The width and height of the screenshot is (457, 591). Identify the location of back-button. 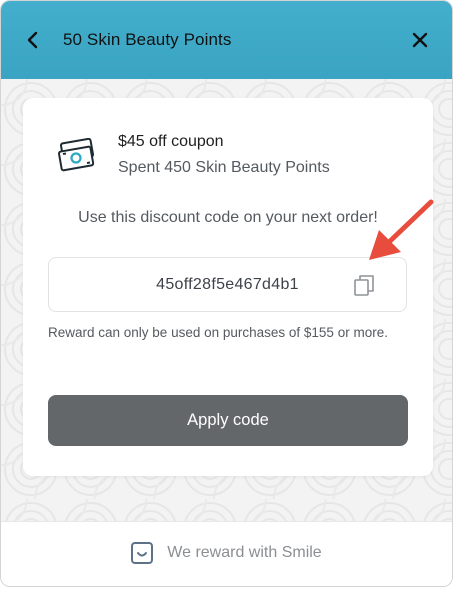
(33, 40).